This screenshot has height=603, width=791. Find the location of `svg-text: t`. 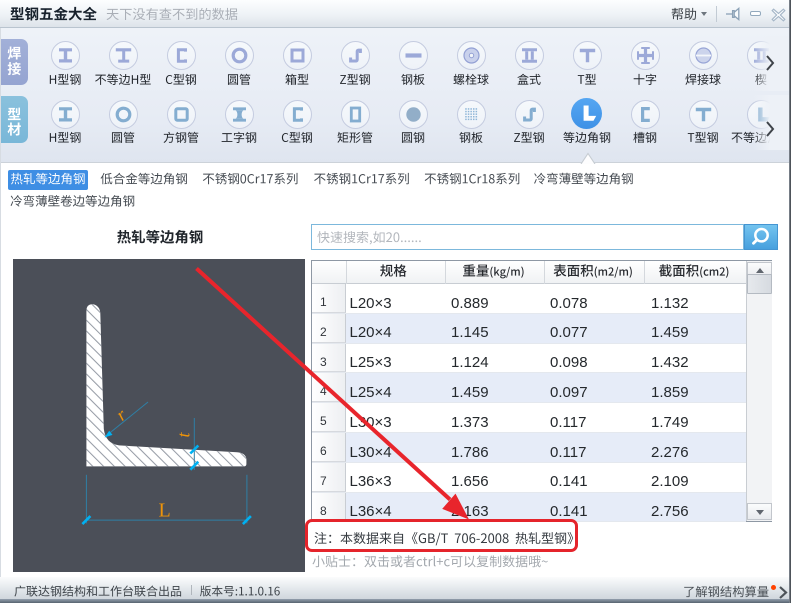

svg-text: t is located at coordinates (184, 435).